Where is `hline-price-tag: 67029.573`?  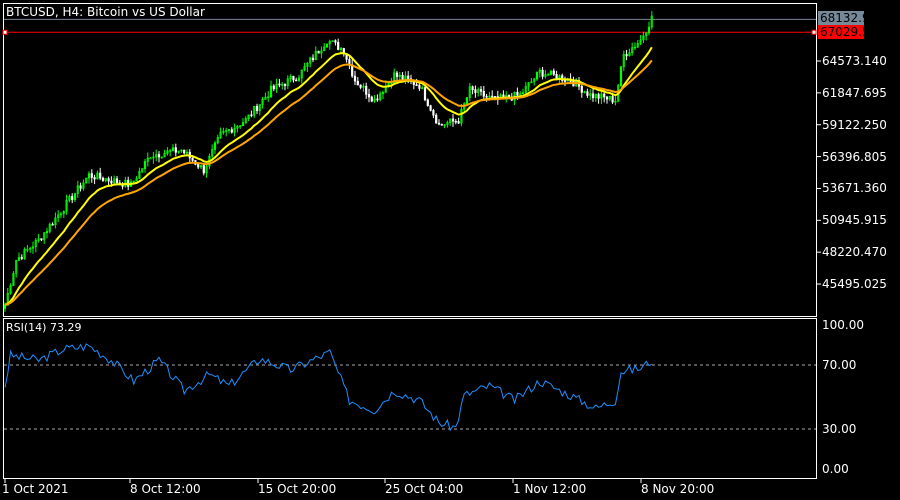 hline-price-tag: 67029.573 is located at coordinates (851, 32).